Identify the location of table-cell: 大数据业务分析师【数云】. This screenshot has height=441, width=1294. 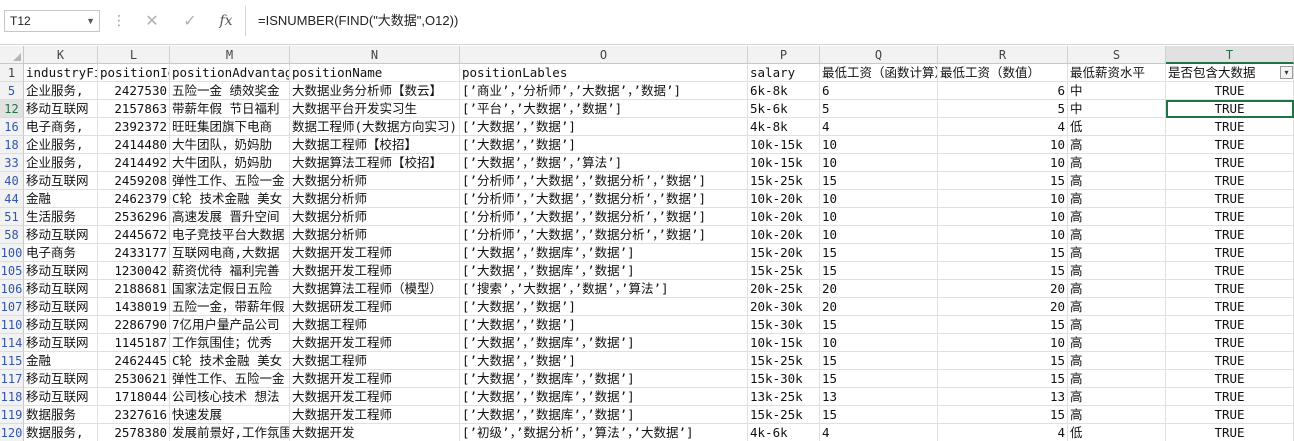
(375, 91).